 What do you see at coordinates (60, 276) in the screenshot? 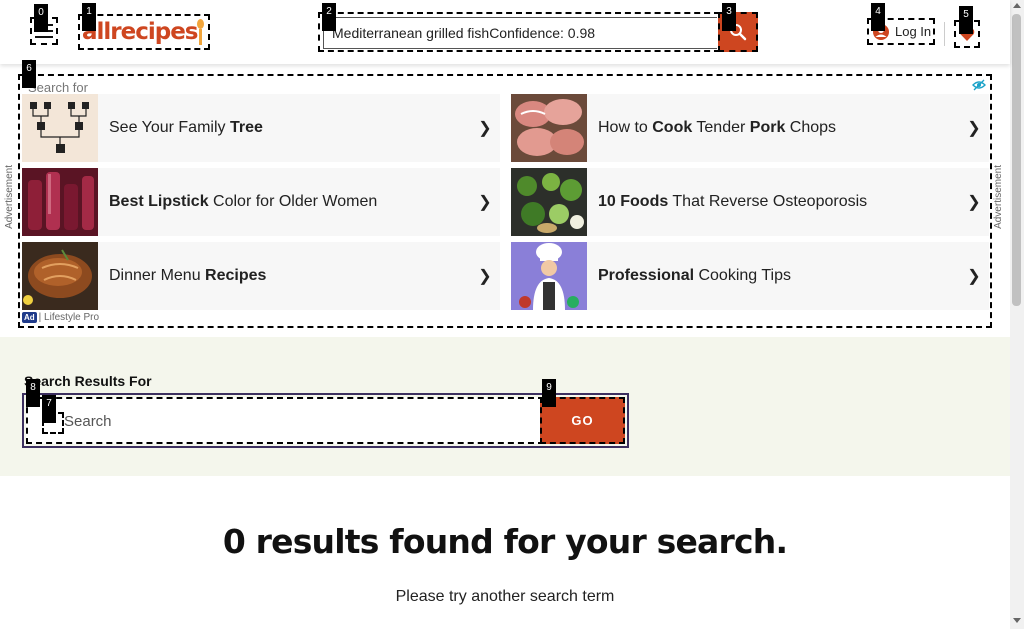
I see `roast-dinner-thumbnail` at bounding box center [60, 276].